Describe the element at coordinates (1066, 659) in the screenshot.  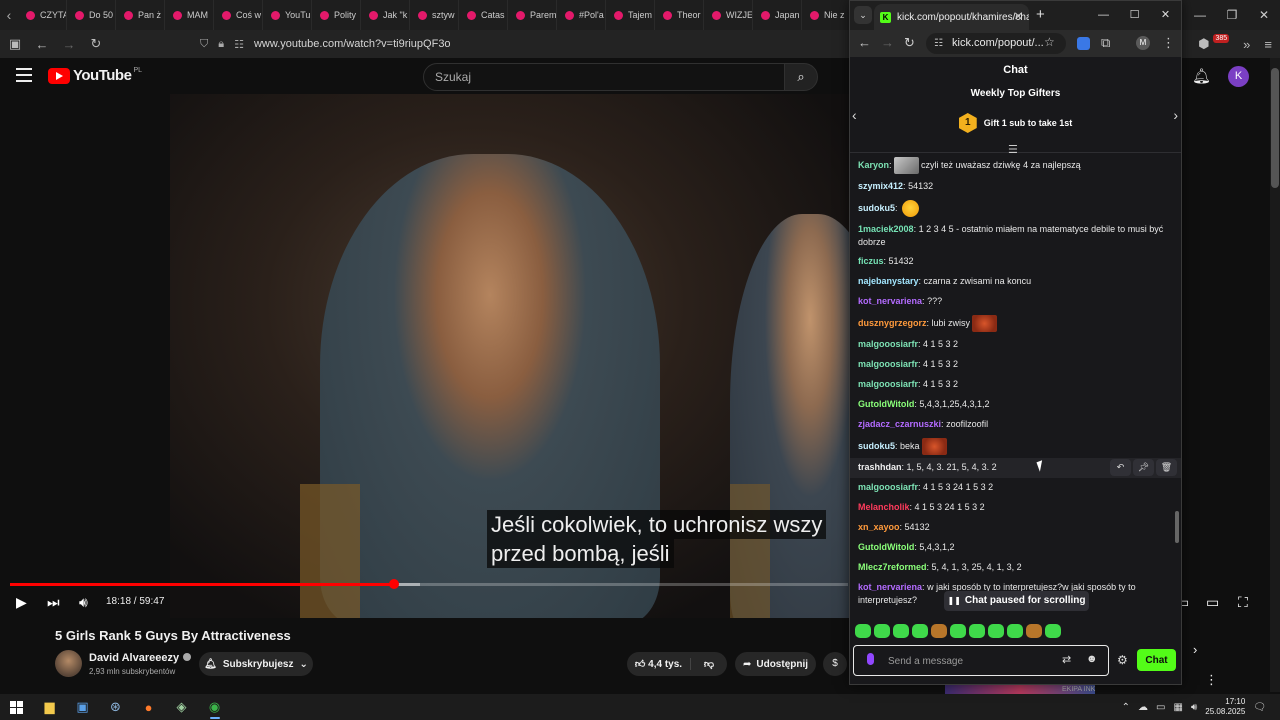
I see `translate-icon: ⇄` at that location.